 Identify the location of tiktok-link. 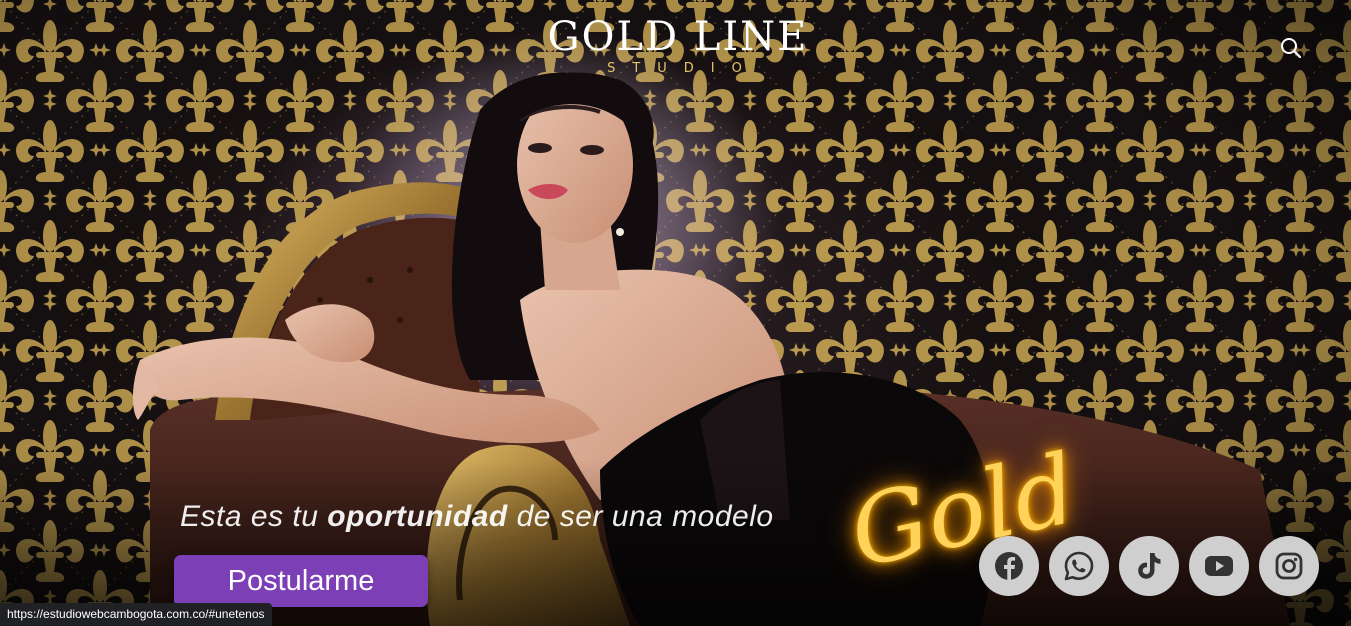
(1149, 566).